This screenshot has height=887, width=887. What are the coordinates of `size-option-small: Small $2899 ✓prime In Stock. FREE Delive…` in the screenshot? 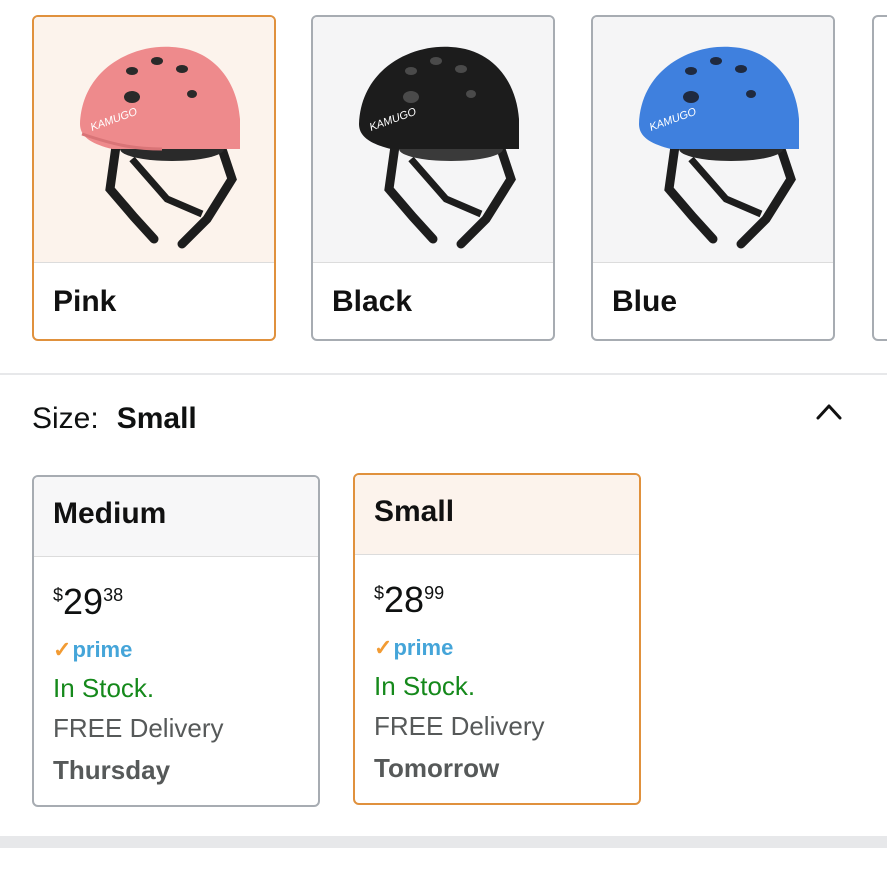 It's located at (497, 639).